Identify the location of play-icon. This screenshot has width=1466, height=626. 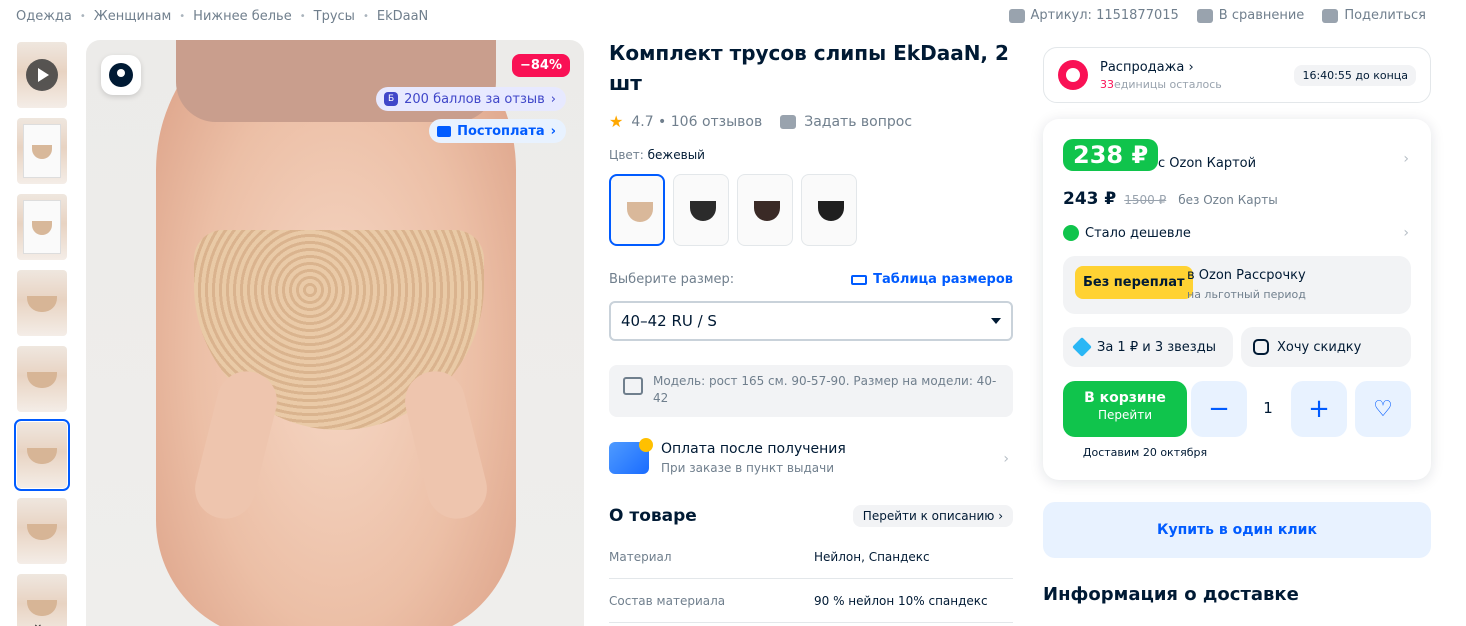
(42, 75).